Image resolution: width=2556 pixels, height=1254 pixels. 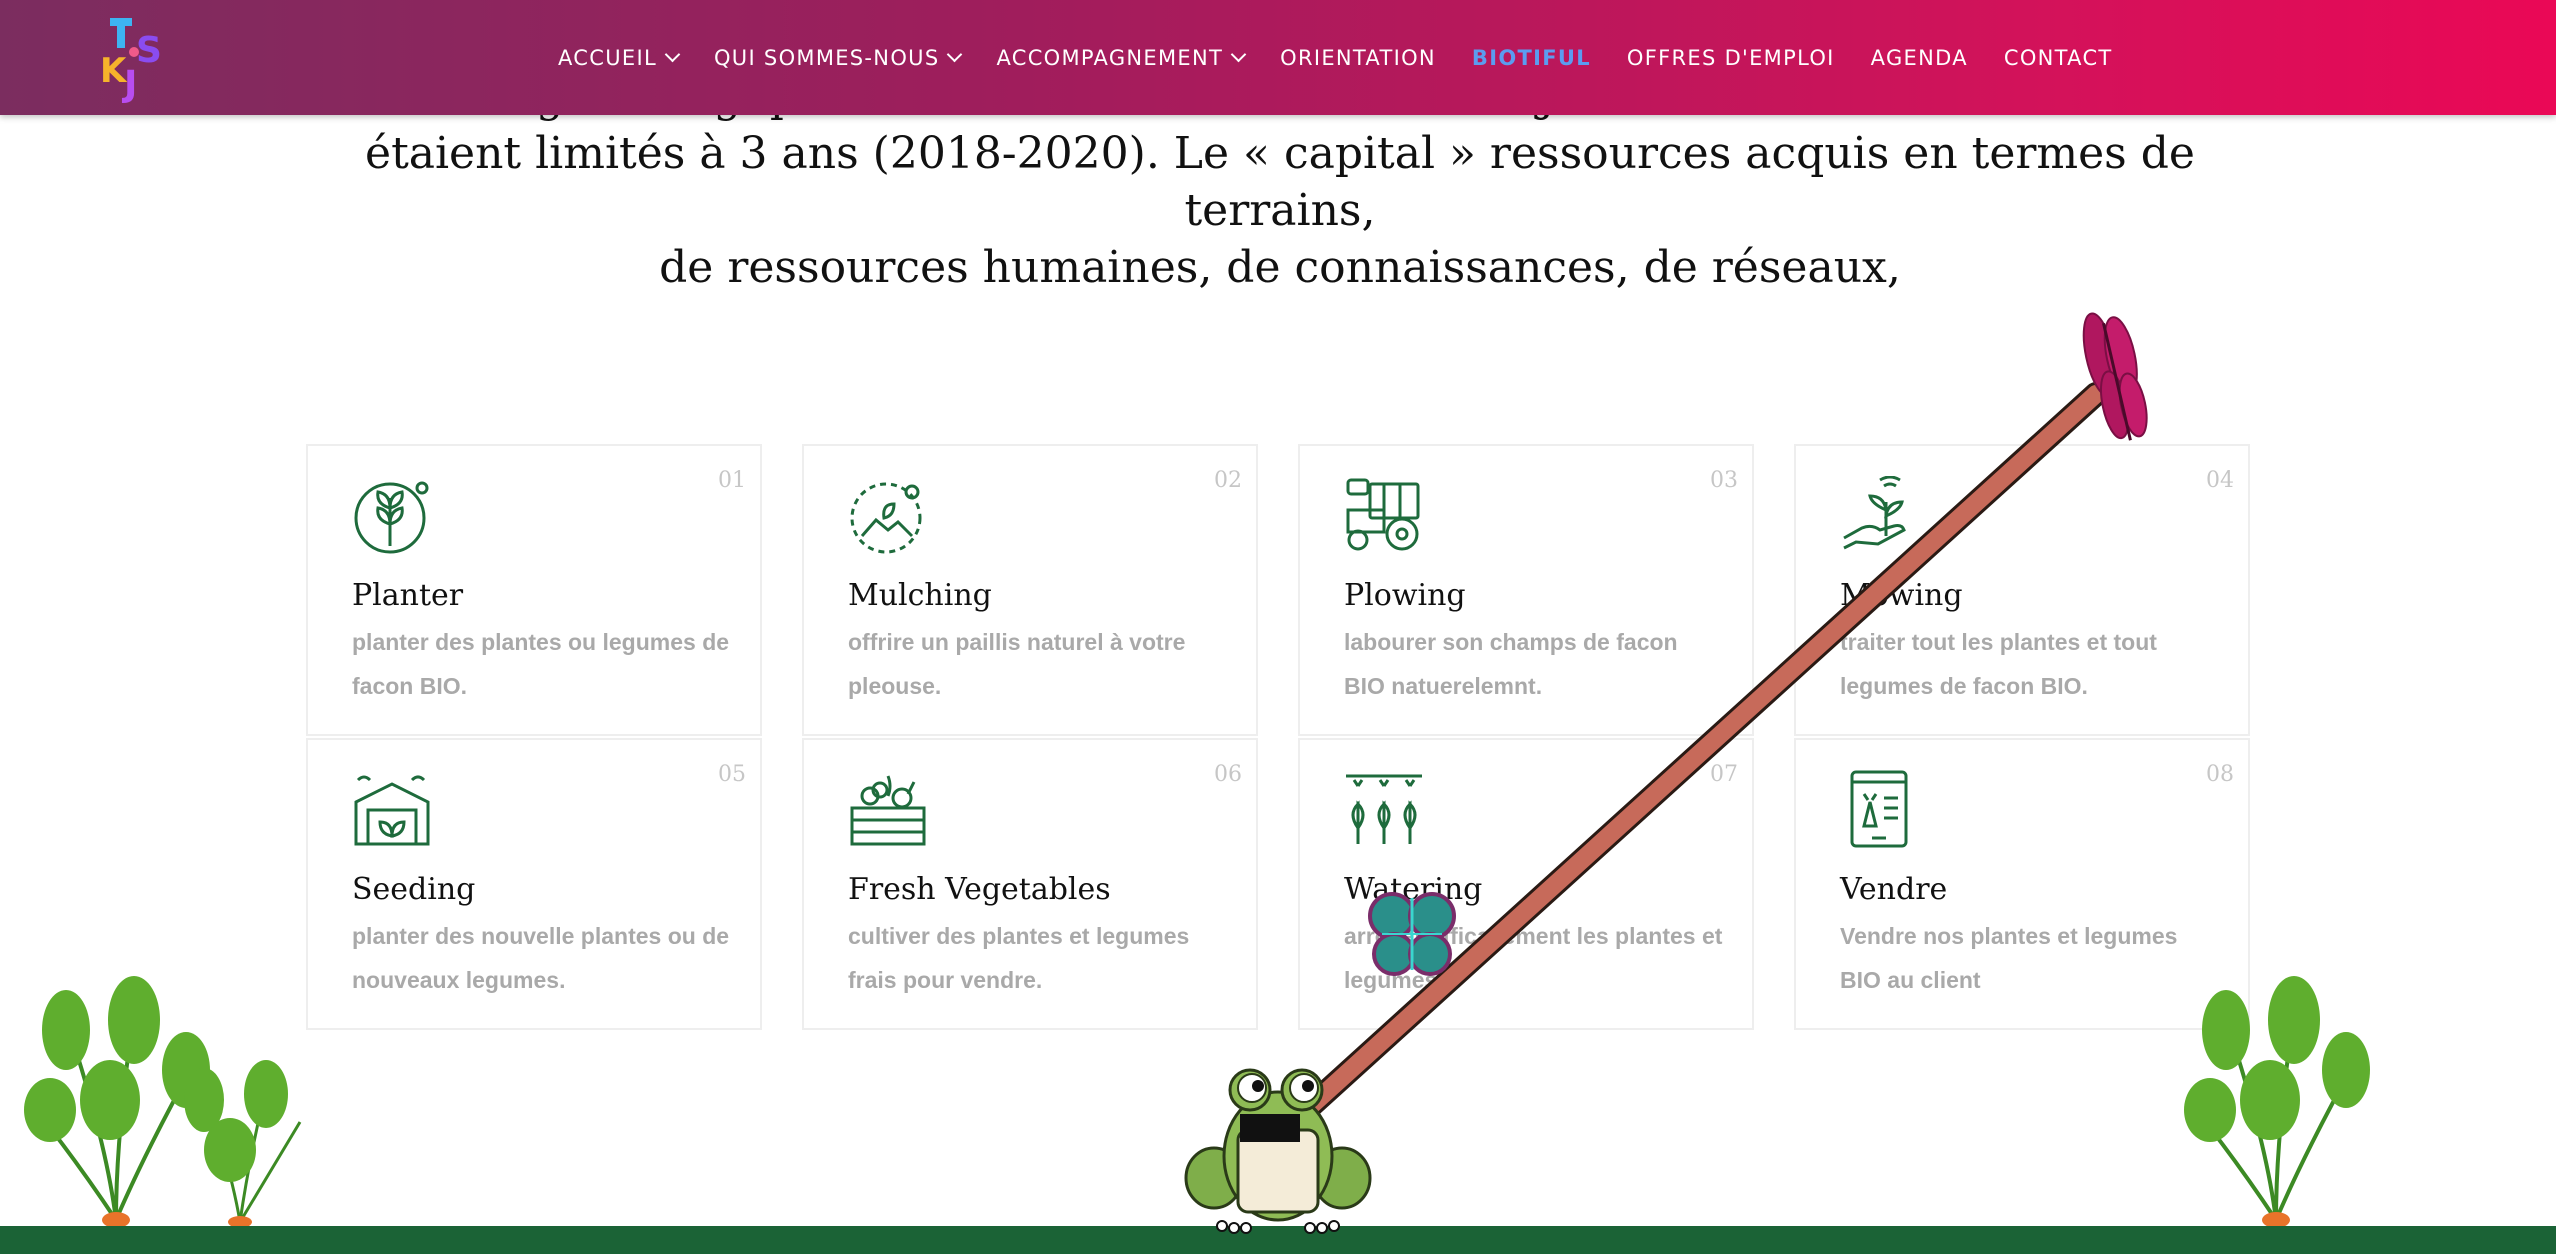 I want to click on nav-agenda: AGENDA, so click(x=1919, y=58).